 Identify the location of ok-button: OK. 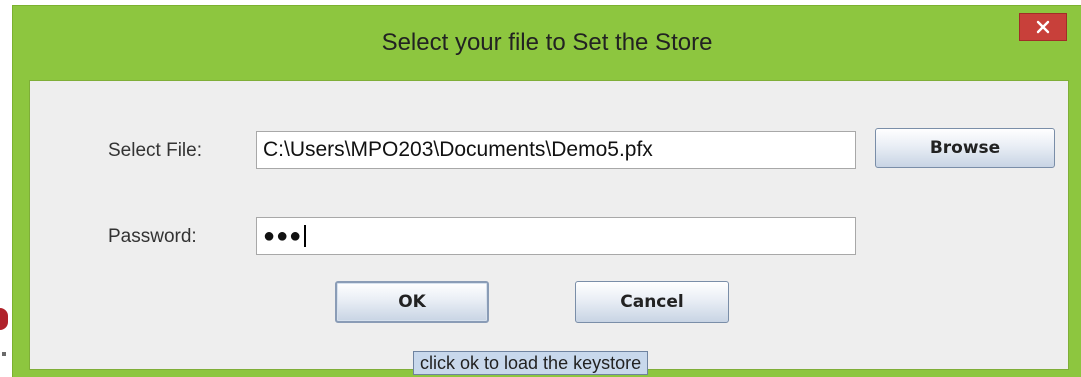
(412, 302).